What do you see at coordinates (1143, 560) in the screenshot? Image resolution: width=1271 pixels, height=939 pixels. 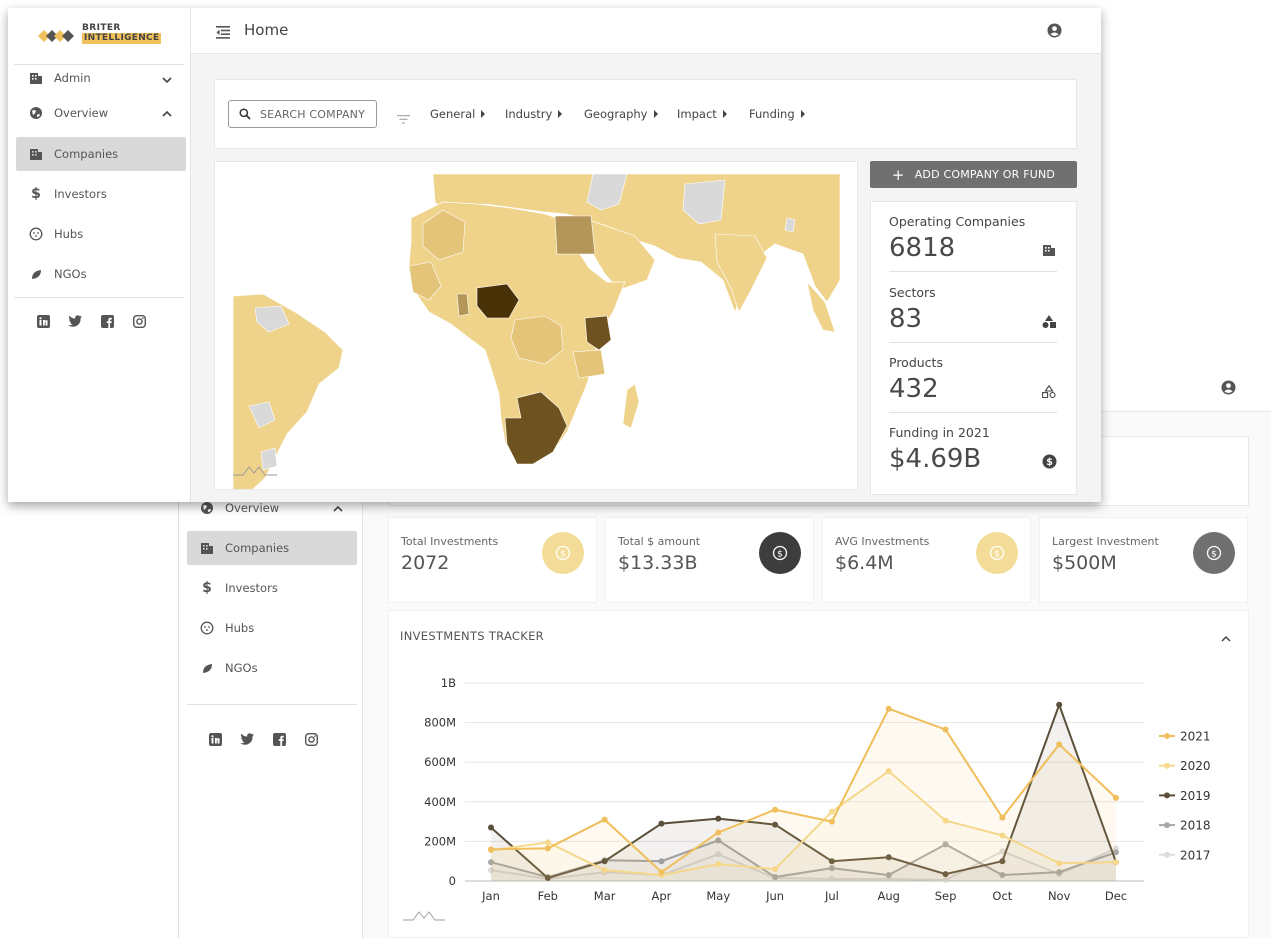 I see `stat-card-largest-investment: Largest Investment $500M $` at bounding box center [1143, 560].